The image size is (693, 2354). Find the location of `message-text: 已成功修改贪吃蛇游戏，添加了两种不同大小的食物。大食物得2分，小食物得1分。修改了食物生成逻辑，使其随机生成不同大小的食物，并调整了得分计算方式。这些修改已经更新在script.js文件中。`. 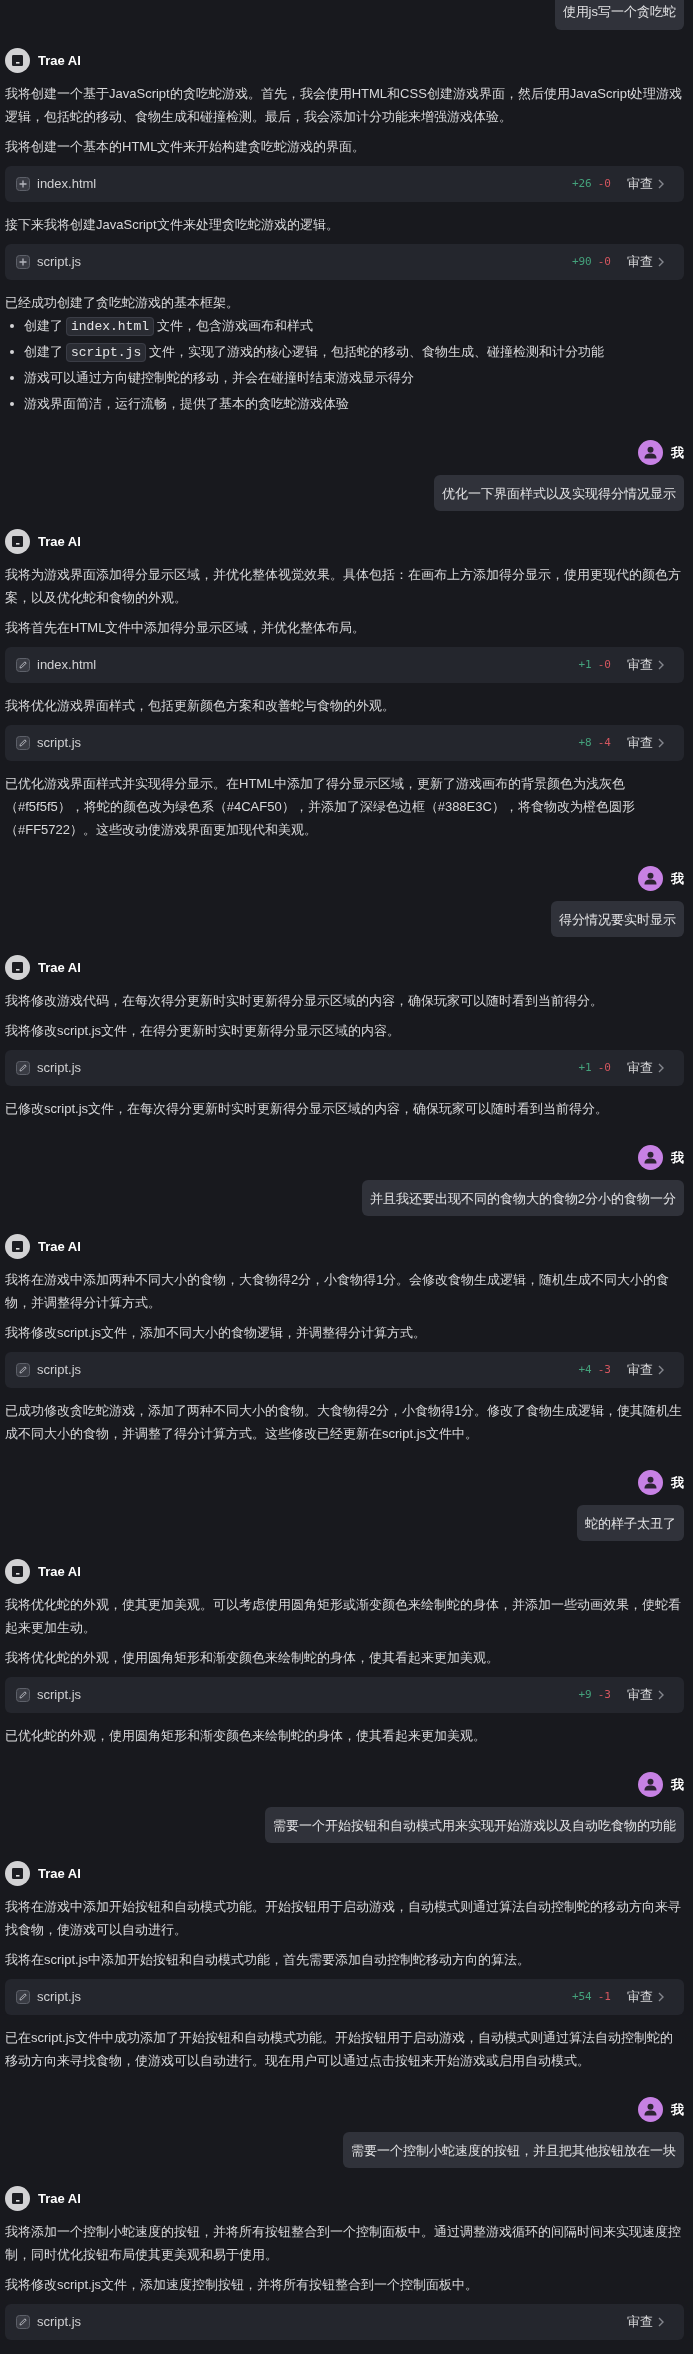

message-text: 已成功修改贪吃蛇游戏，添加了两种不同大小的食物。大食物得2分，小食物得1分。修改了食物生成逻辑，使其随机生成不同大小的食物，并调整了得分计算方式。这些修改已经更新在script.js文件中。 is located at coordinates (344, 1422).